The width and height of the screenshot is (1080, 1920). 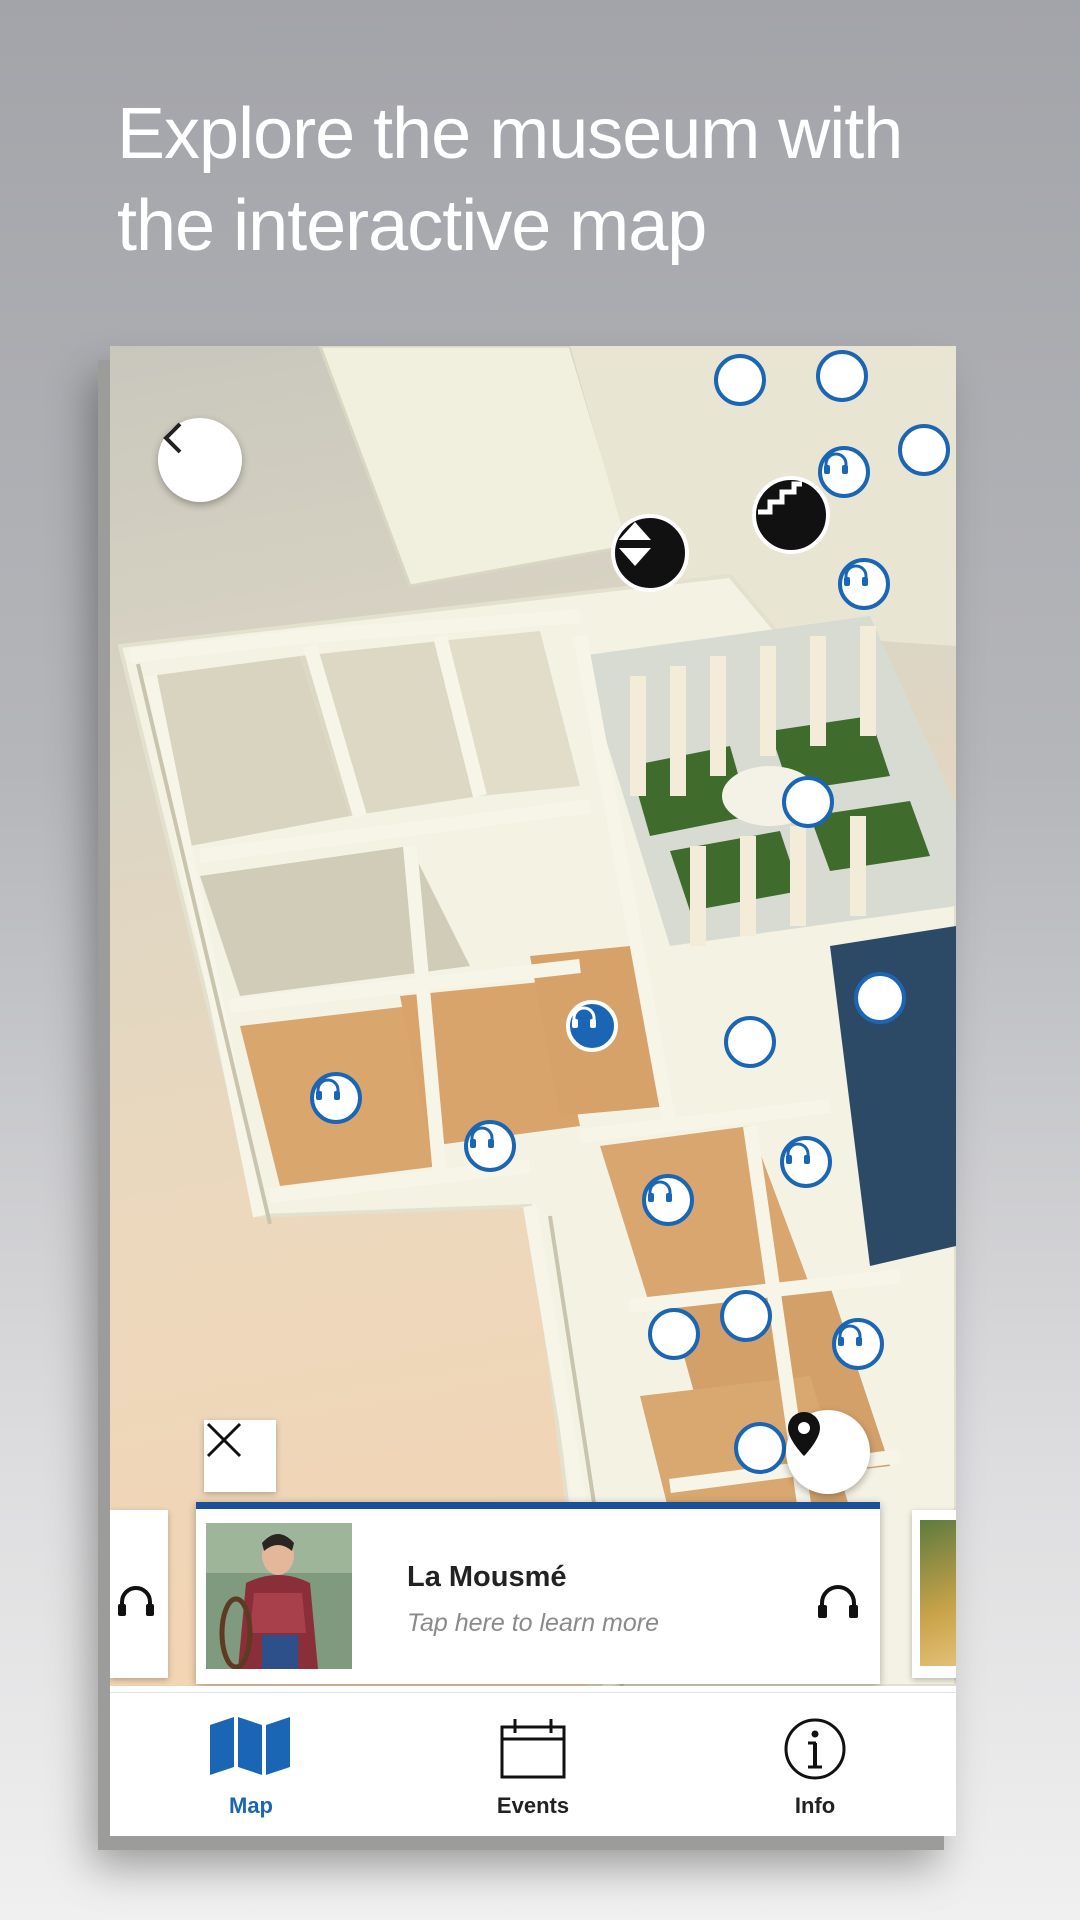 What do you see at coordinates (224, 1440) in the screenshot?
I see `close-icon` at bounding box center [224, 1440].